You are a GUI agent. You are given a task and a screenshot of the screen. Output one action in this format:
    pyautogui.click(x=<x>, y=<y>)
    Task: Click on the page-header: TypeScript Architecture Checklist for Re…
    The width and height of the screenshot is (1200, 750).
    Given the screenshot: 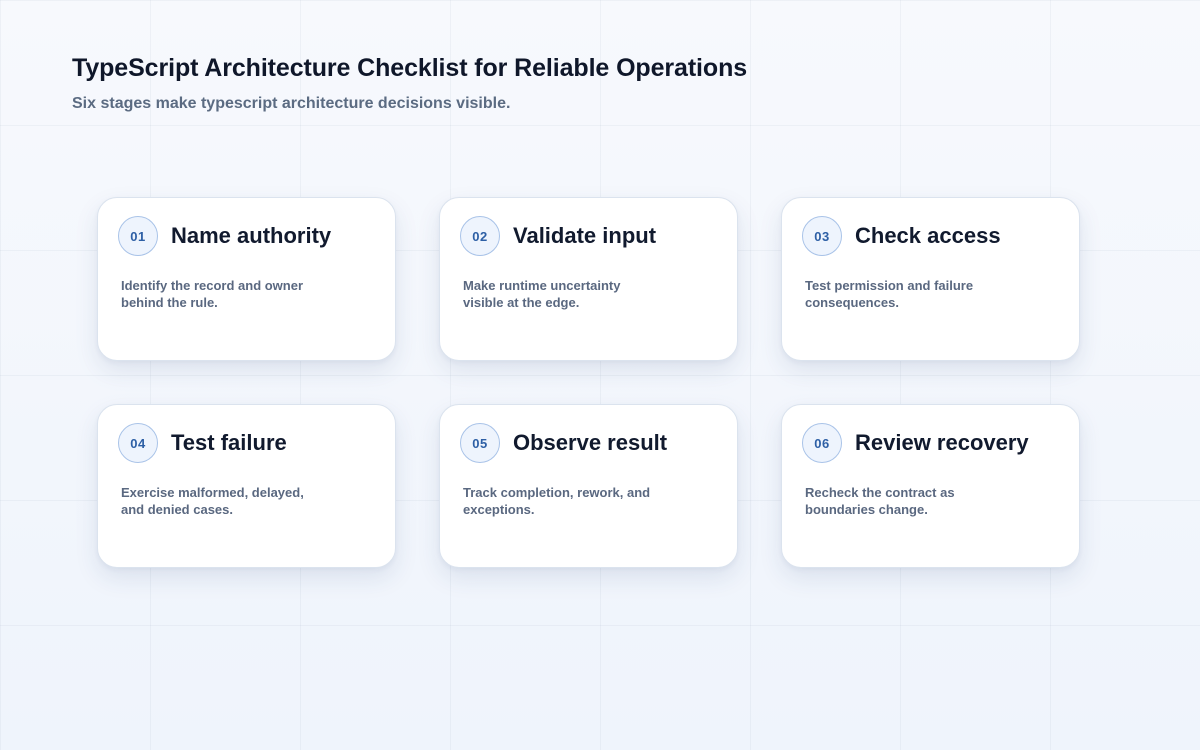 What is the action you would take?
    pyautogui.click(x=597, y=83)
    